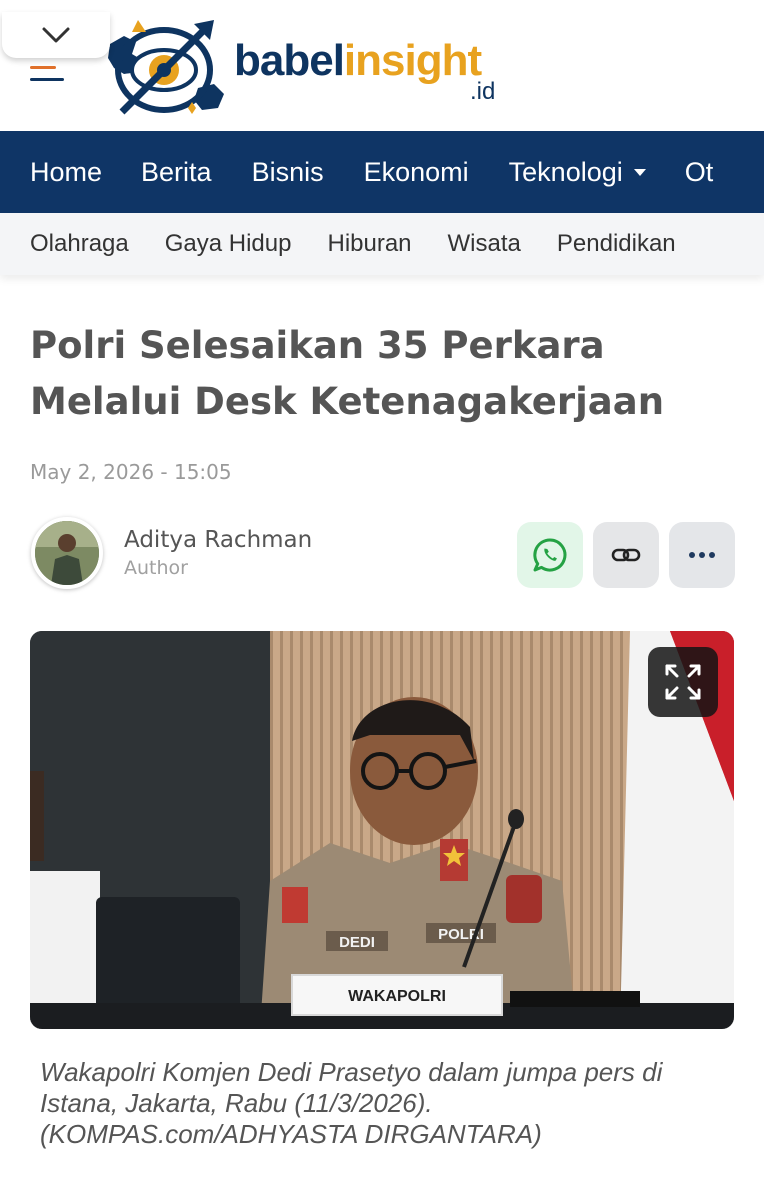 The width and height of the screenshot is (764, 1200). What do you see at coordinates (578, 172) in the screenshot?
I see `nav-item-teknologi: Teknologi` at bounding box center [578, 172].